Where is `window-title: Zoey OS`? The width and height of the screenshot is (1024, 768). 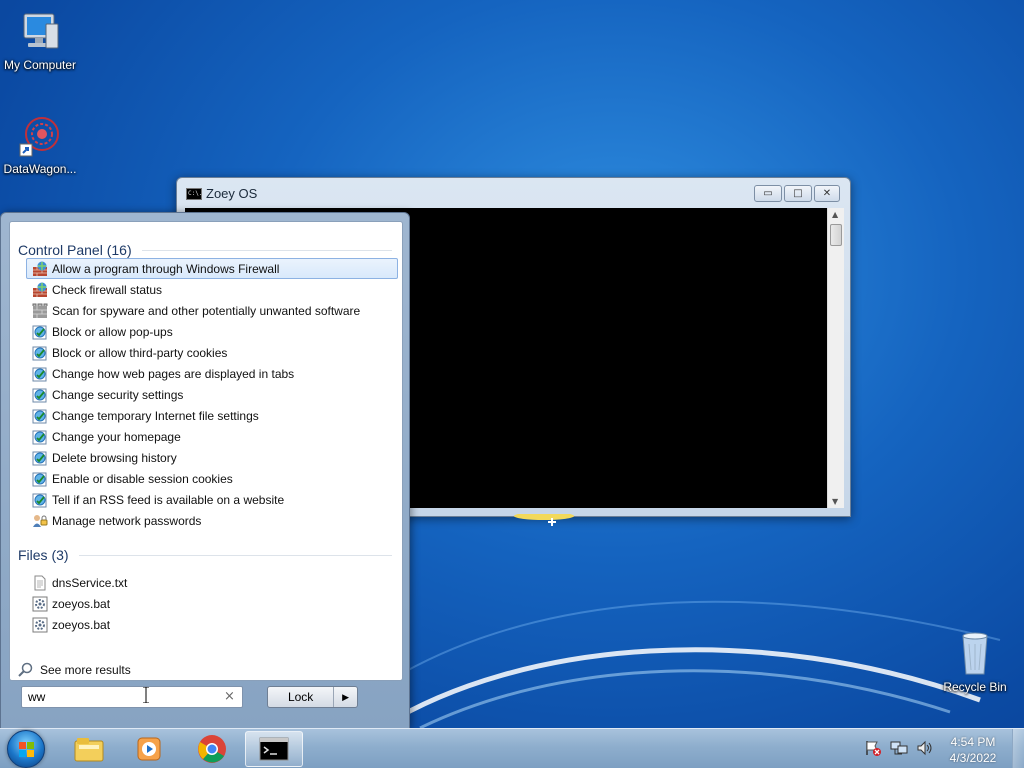
window-title: Zoey OS is located at coordinates (232, 193).